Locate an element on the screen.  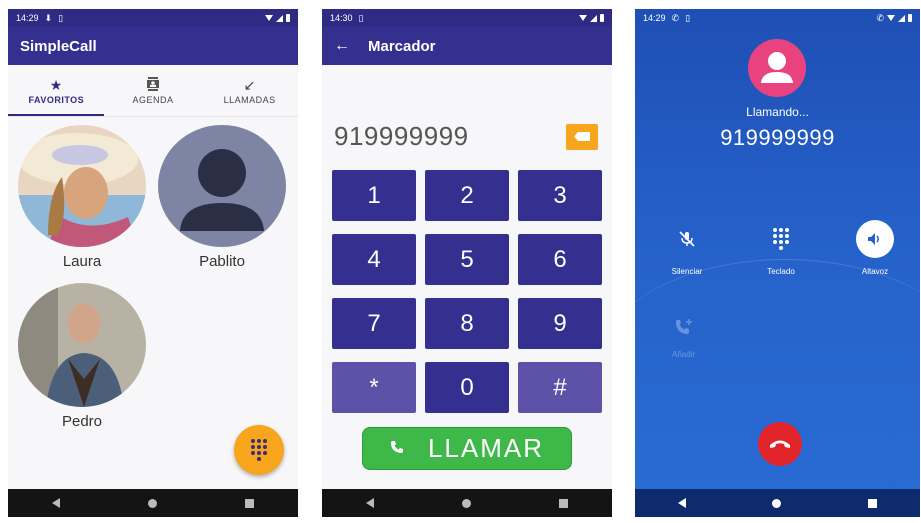
mic-off-icon is located at coordinates (687, 239).